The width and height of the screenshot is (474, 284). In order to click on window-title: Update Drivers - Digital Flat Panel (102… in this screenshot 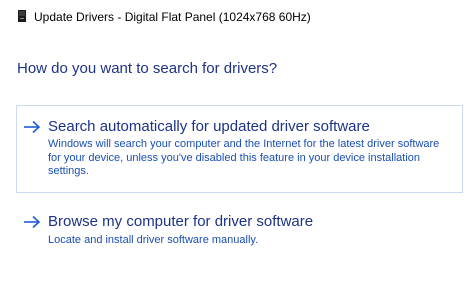, I will do `click(172, 17)`.